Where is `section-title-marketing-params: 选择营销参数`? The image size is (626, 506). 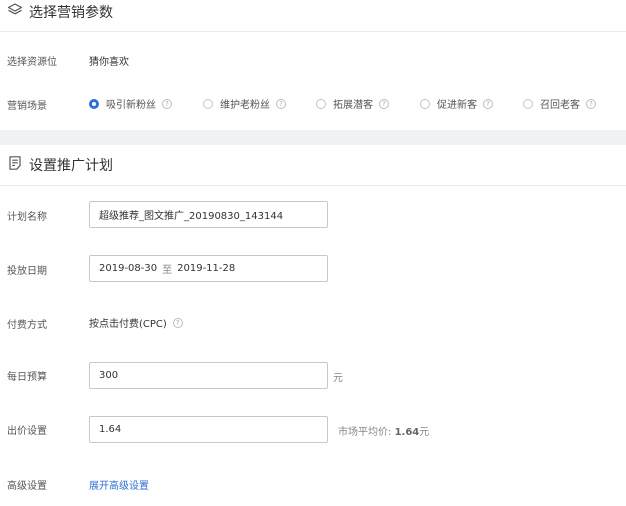
section-title-marketing-params: 选择营销参数 is located at coordinates (60, 12).